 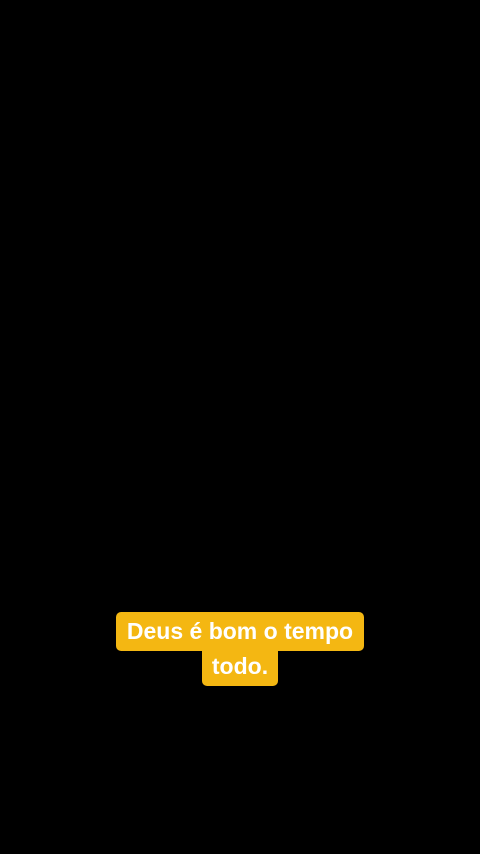 I want to click on caption-text-2: todo., so click(x=240, y=667).